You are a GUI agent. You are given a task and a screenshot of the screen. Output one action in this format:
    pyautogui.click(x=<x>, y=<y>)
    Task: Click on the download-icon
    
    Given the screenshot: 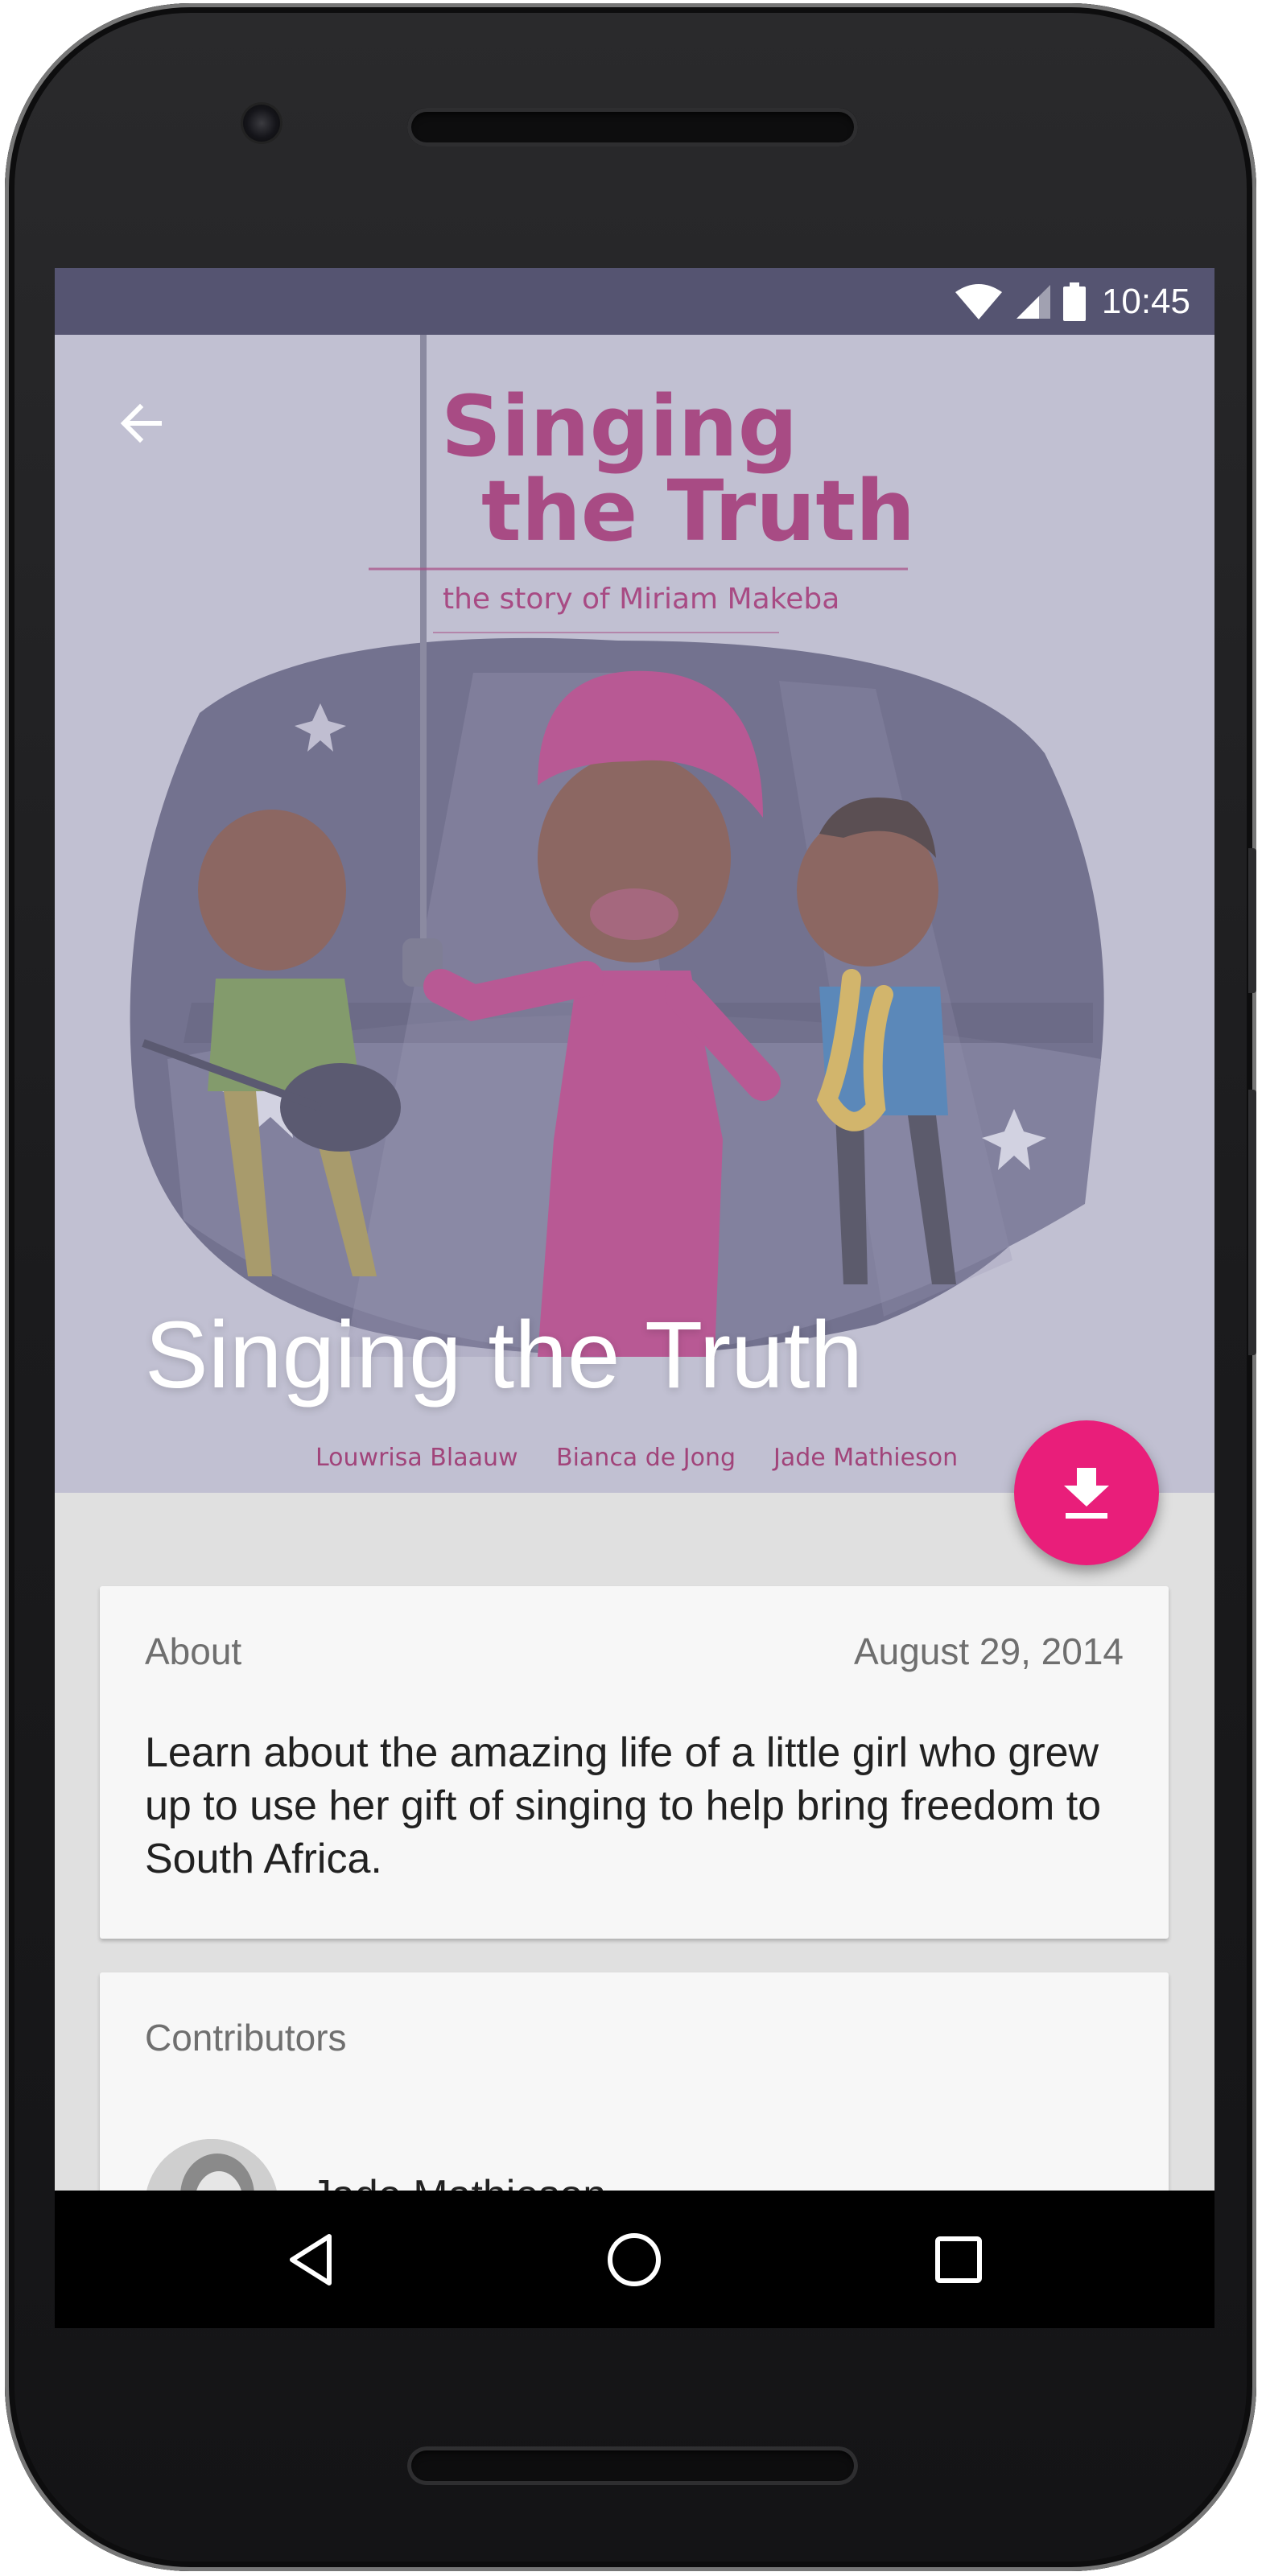 What is the action you would take?
    pyautogui.click(x=1086, y=1493)
    